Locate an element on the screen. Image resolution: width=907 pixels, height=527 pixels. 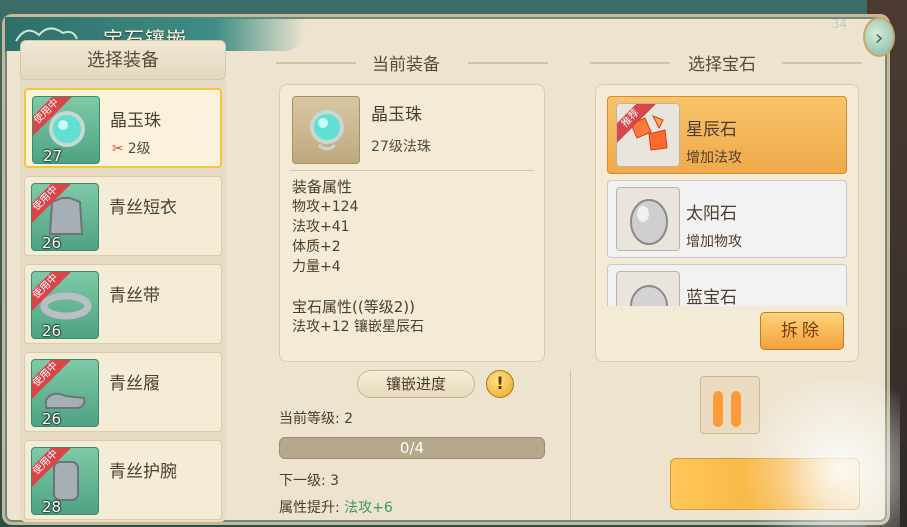
item-name: 青丝短衣 is located at coordinates (143, 208).